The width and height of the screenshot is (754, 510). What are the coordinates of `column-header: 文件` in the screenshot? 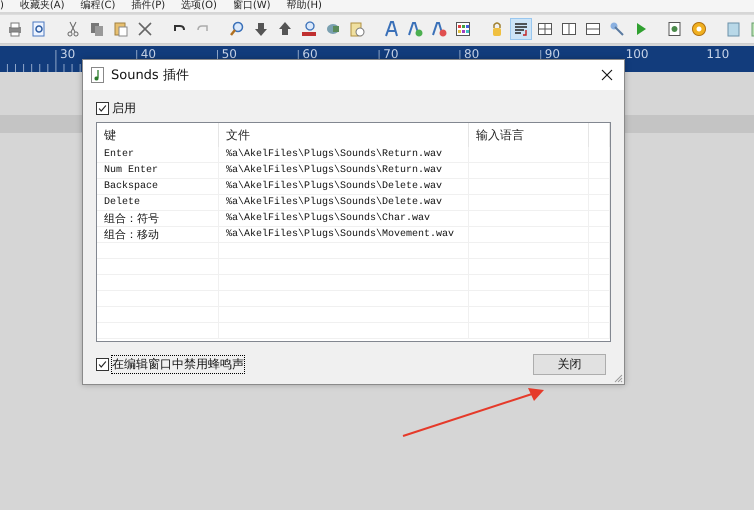 It's located at (344, 135).